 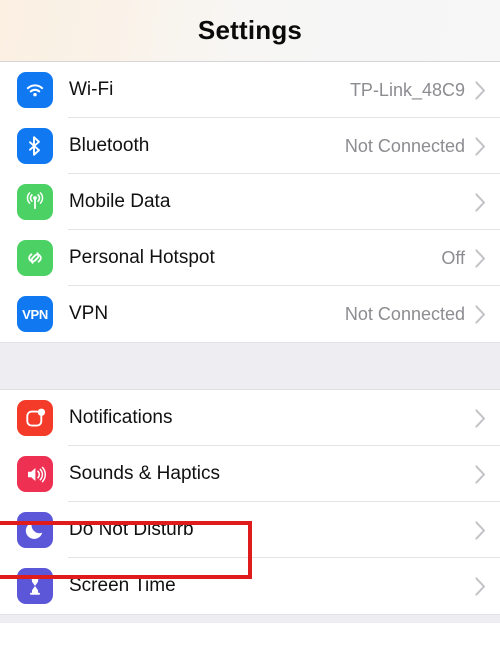 I want to click on do-not-disturb-icon, so click(x=35, y=530).